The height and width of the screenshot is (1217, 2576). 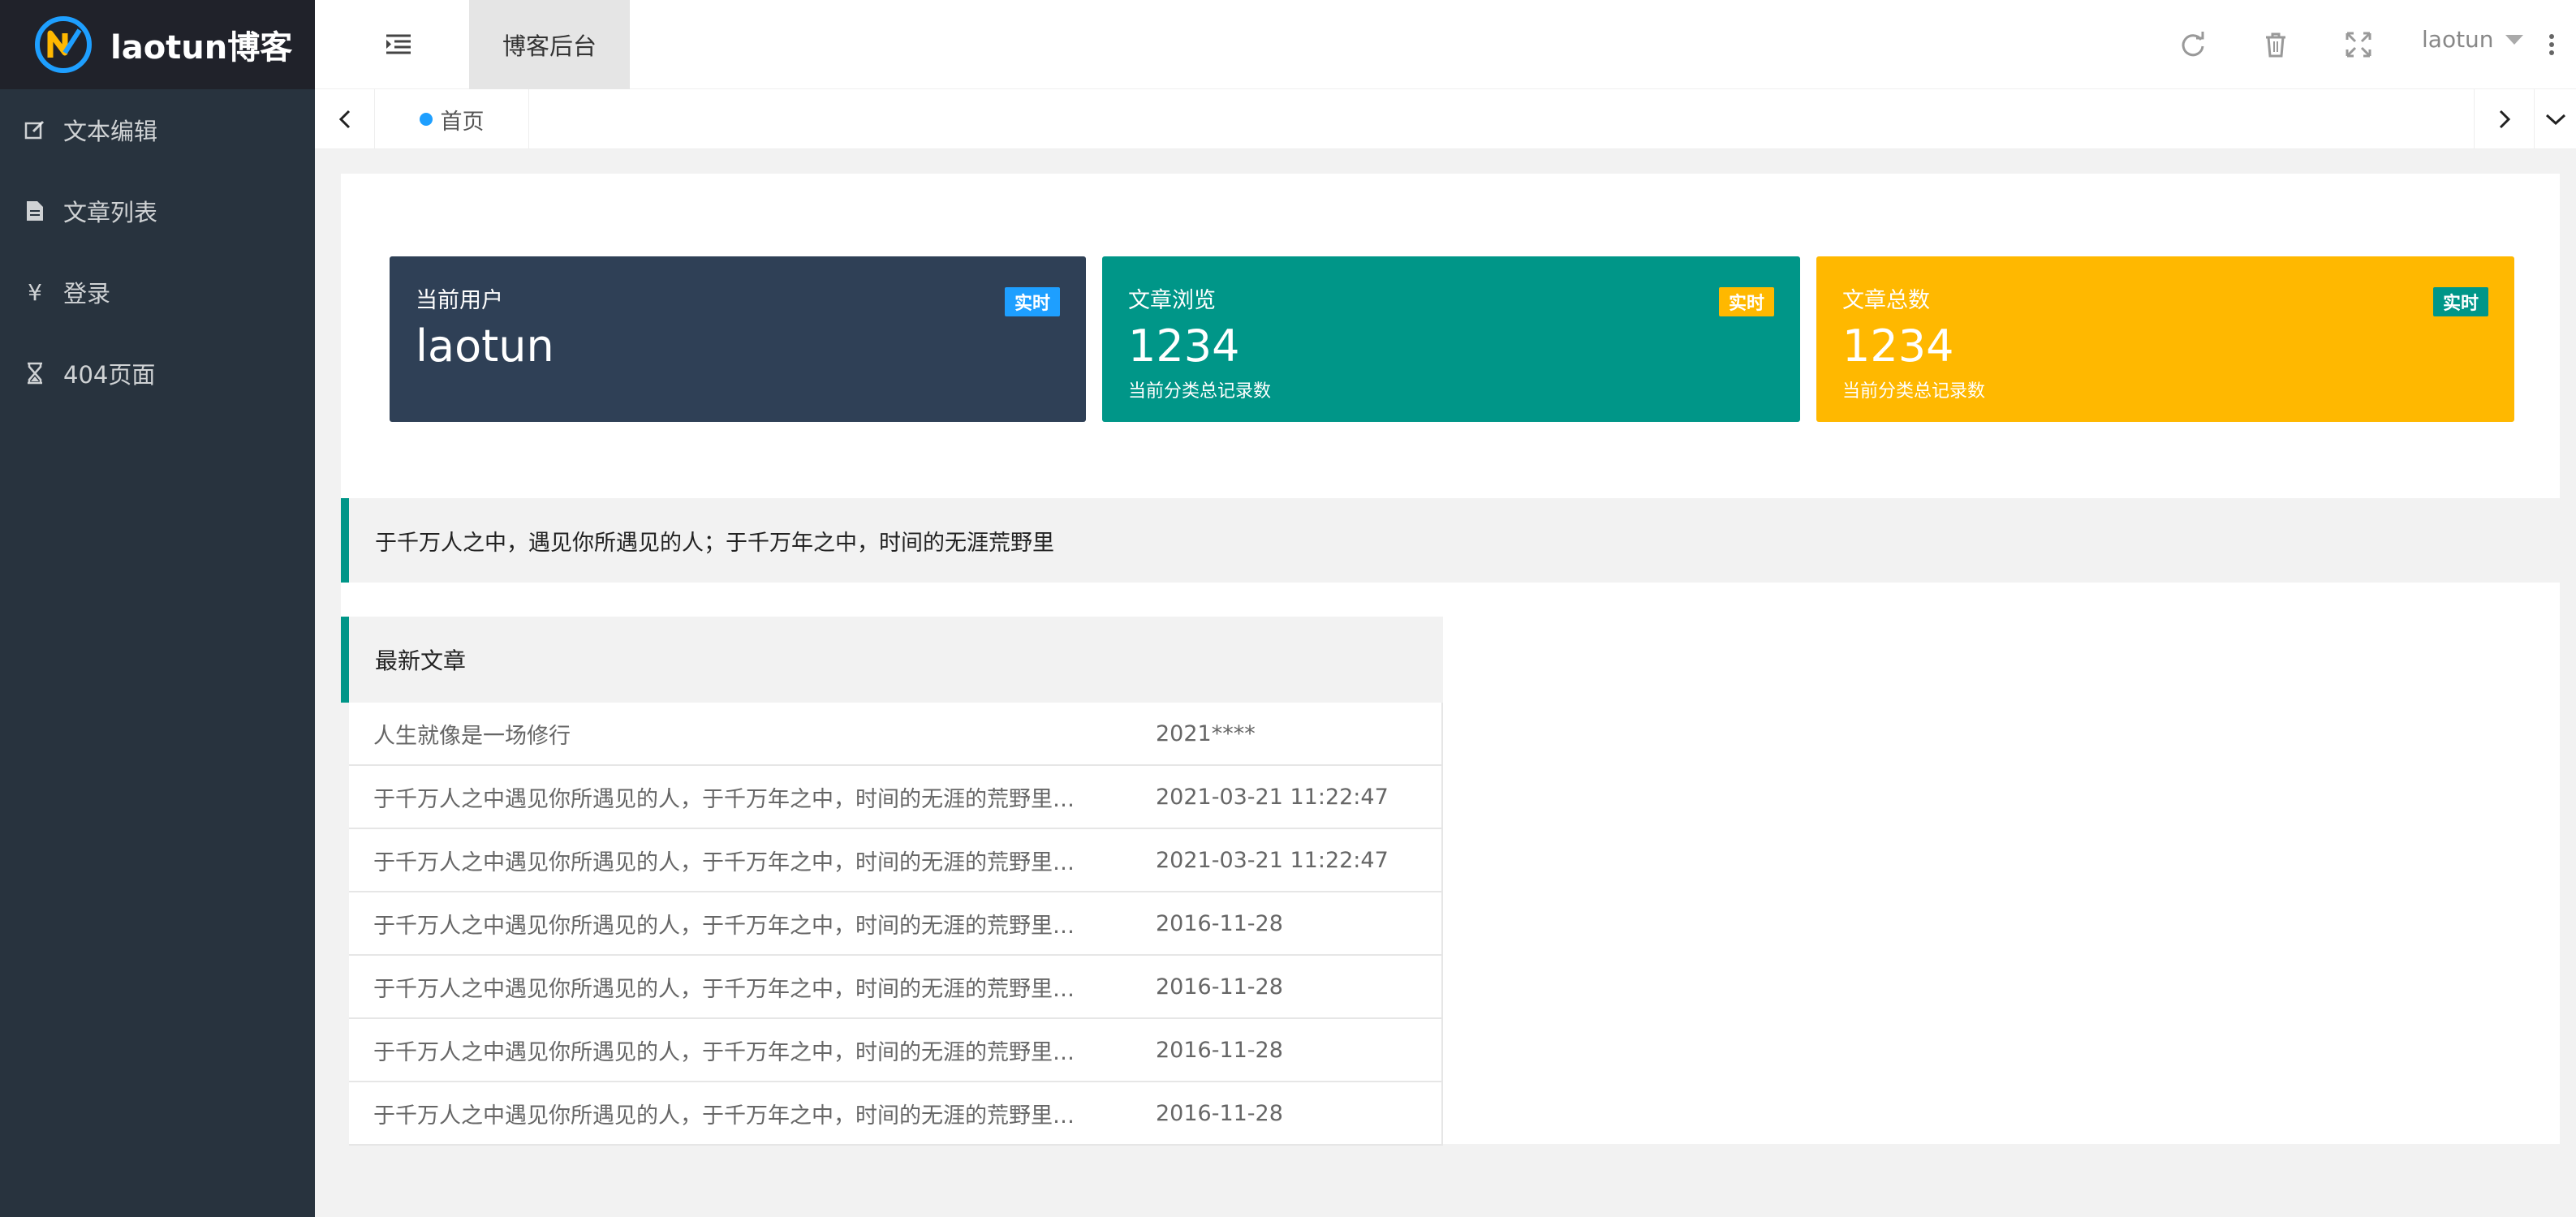 What do you see at coordinates (463, 122) in the screenshot?
I see `tab-home-label: 首页` at bounding box center [463, 122].